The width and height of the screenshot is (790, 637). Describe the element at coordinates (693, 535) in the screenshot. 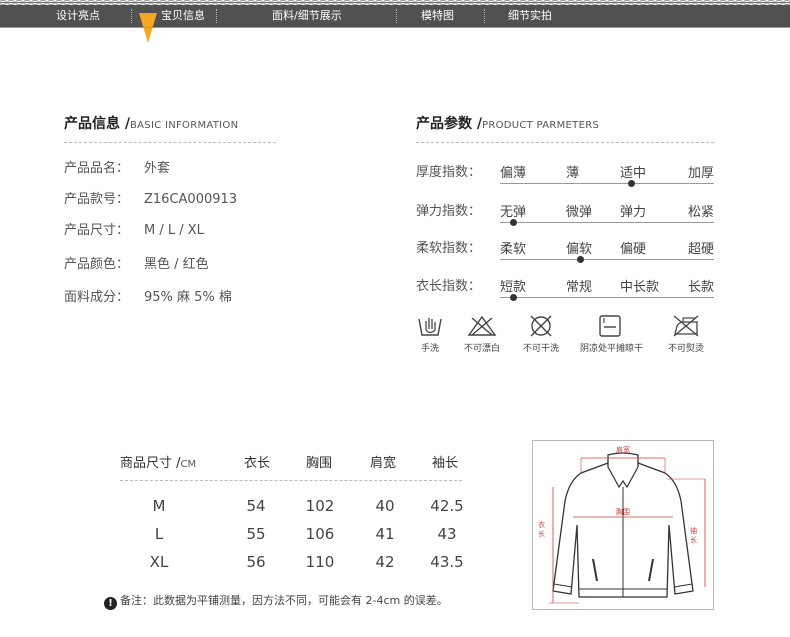

I see `sleeve-measure-label: 袖长` at that location.